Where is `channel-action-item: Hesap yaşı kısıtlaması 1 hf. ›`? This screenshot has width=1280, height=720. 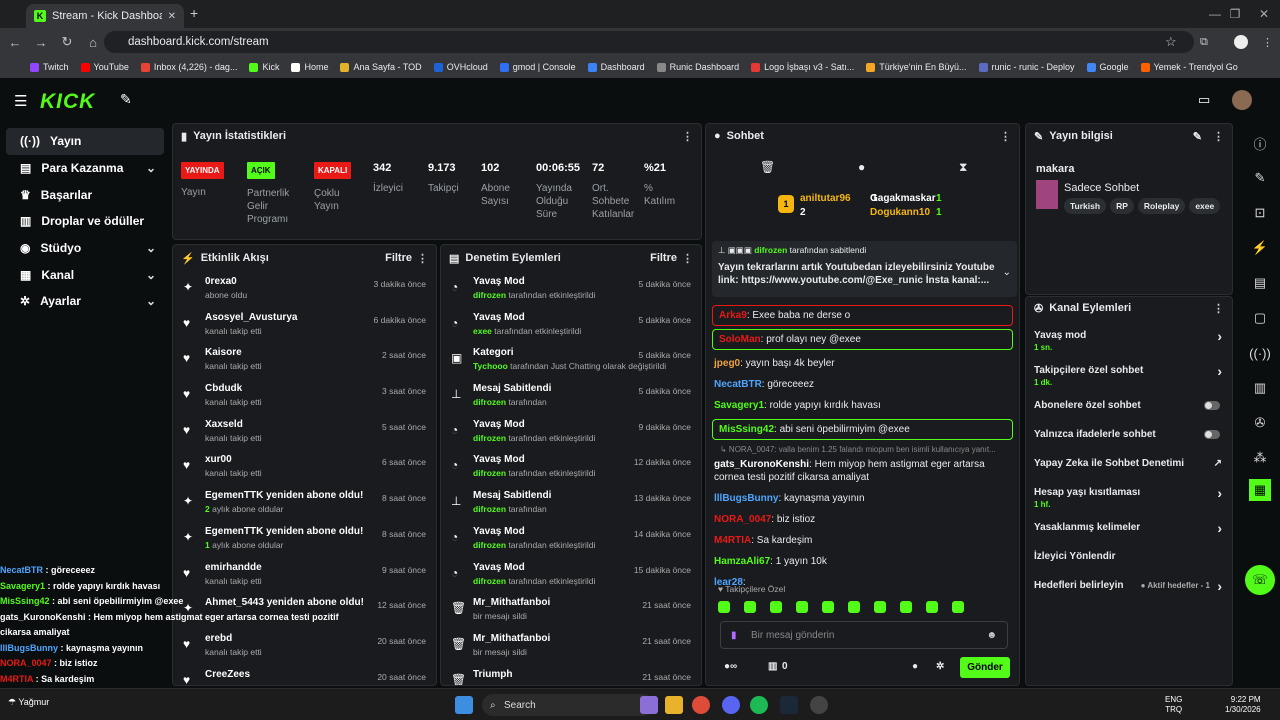 channel-action-item: Hesap yaşı kısıtlaması 1 hf. › is located at coordinates (1129, 495).